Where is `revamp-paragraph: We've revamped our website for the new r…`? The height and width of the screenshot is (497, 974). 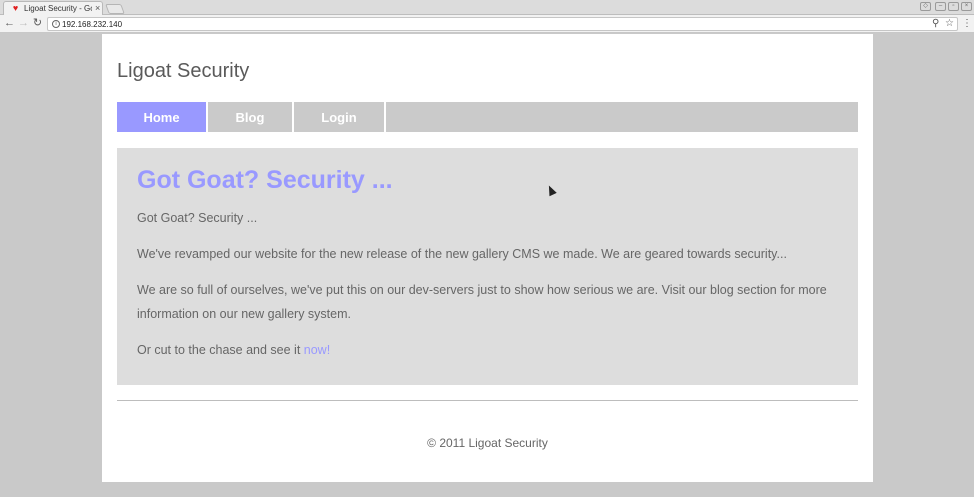
revamp-paragraph: We've revamped our website for the new r… is located at coordinates (462, 254).